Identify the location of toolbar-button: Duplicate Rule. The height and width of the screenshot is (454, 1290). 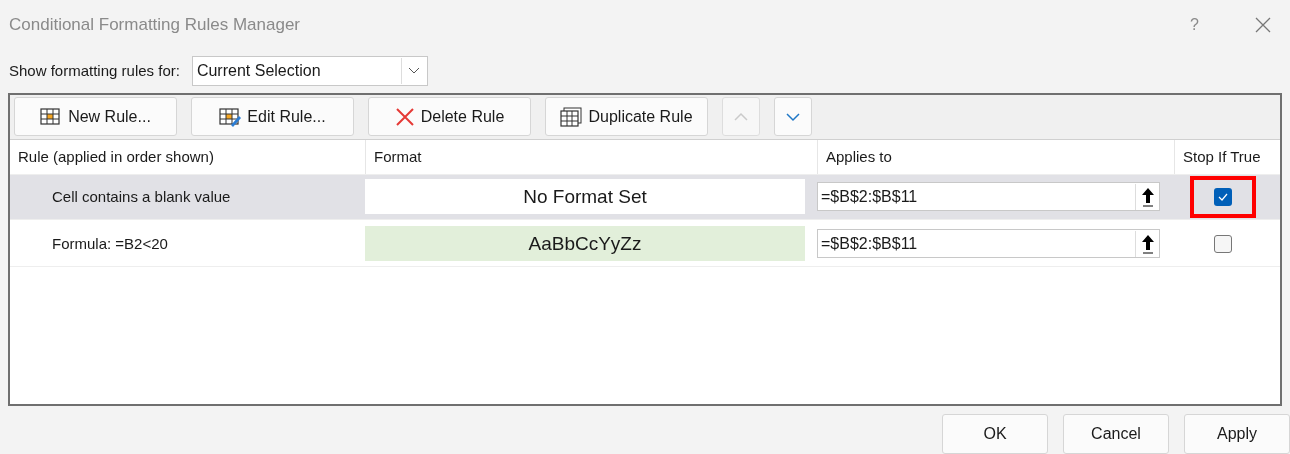
(626, 117).